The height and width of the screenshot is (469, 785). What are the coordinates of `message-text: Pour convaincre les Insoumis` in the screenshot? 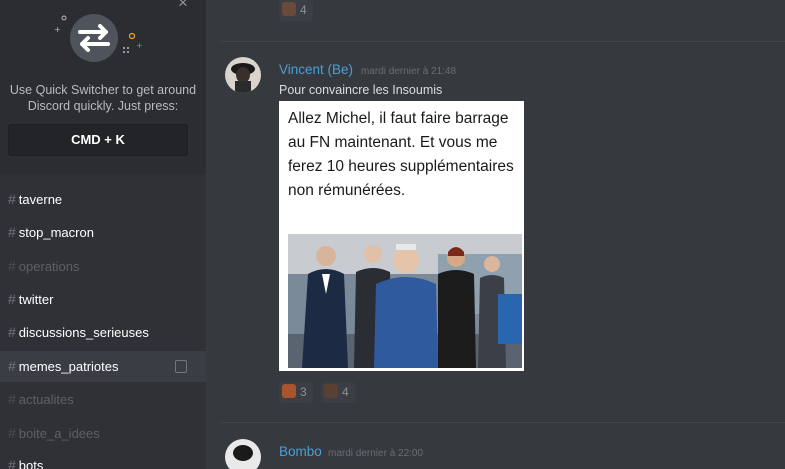 It's located at (361, 90).